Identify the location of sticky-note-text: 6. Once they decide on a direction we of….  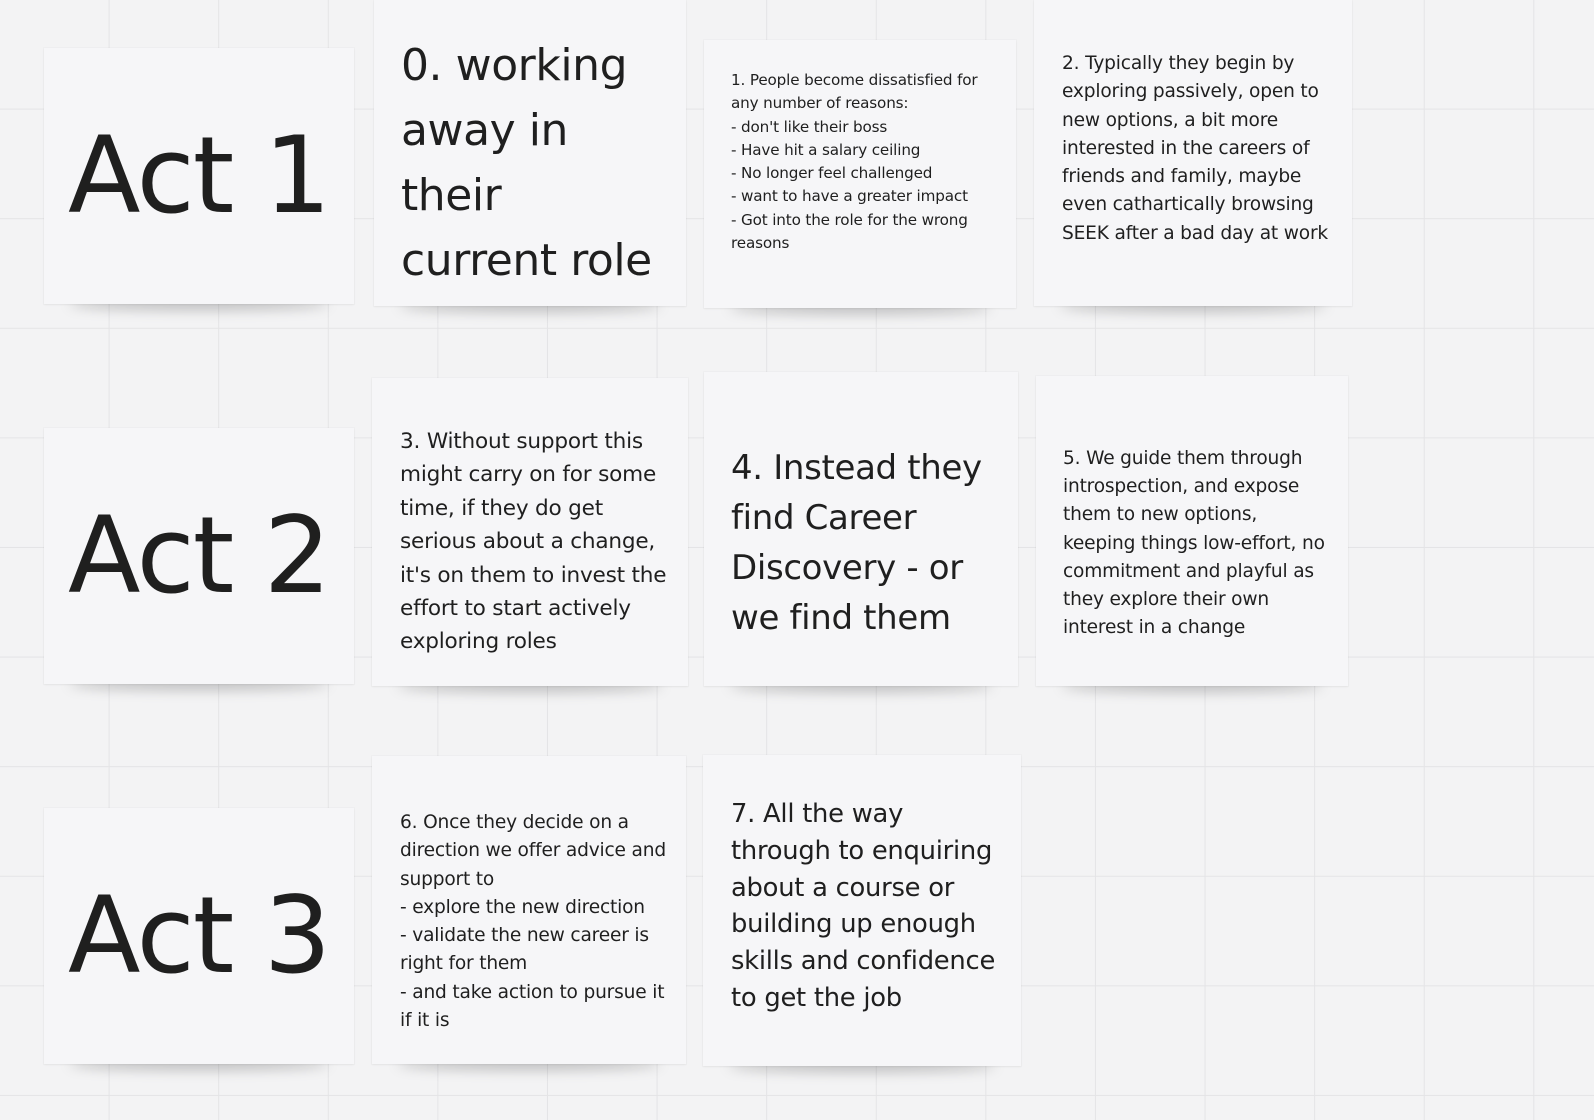
(533, 922).